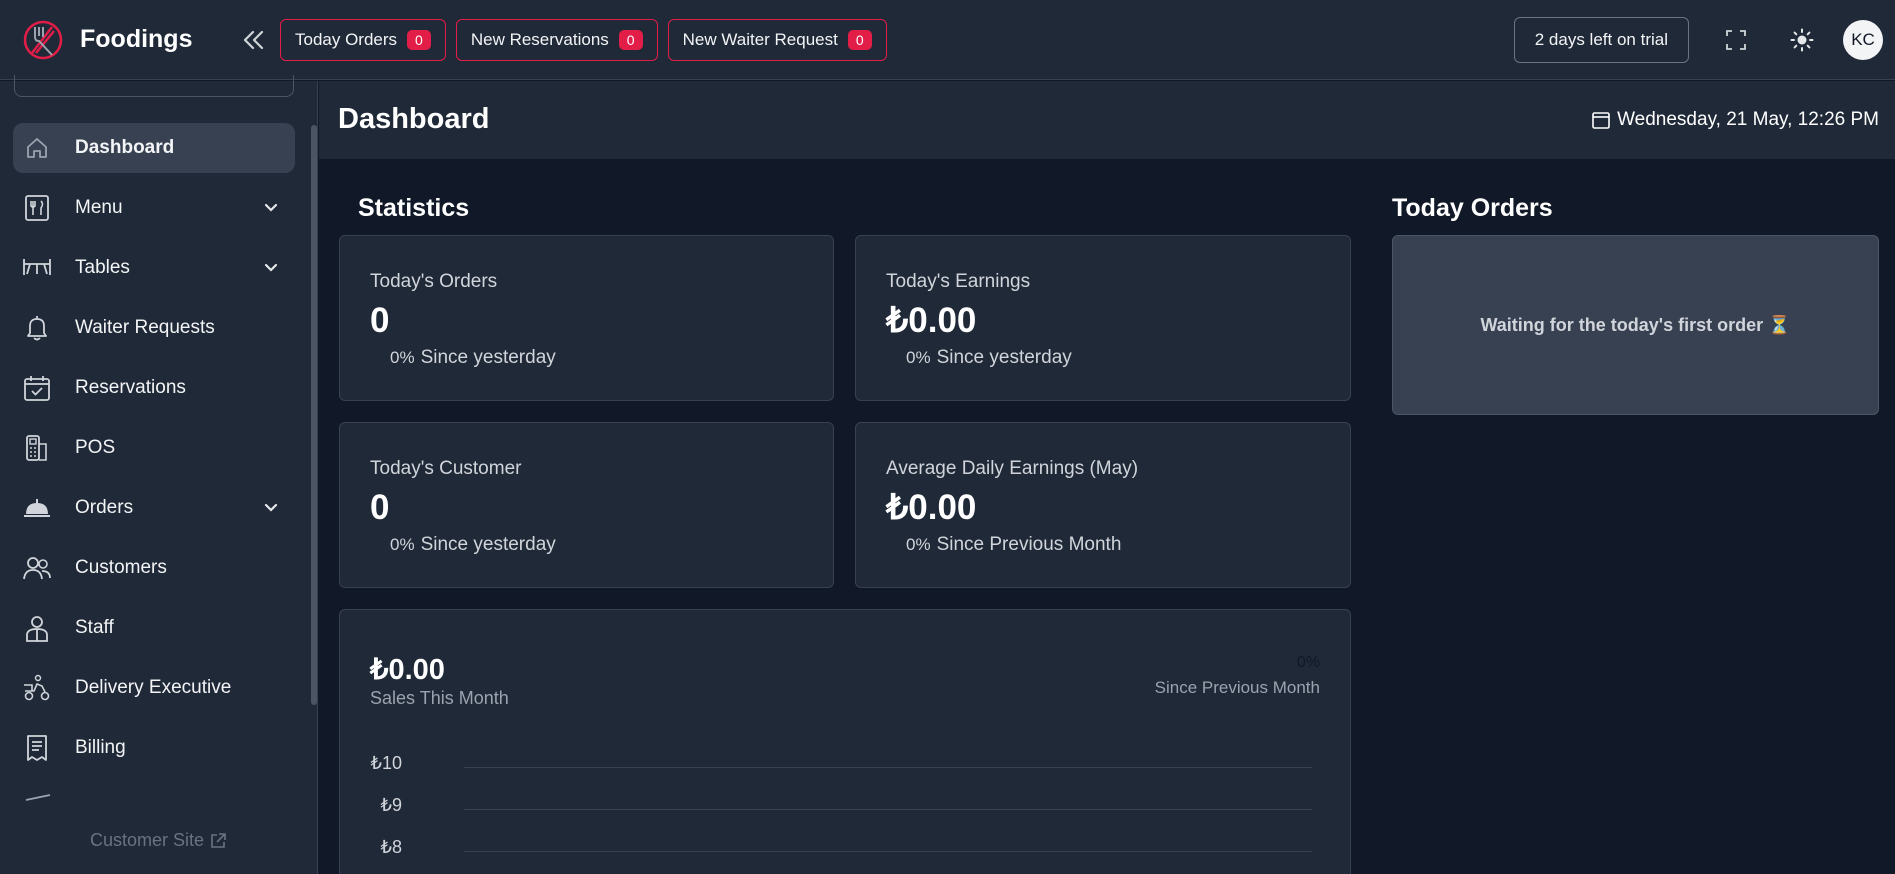 This screenshot has width=1895, height=874. What do you see at coordinates (1237, 687) in the screenshot?
I see `sales-change-since: Since Previous Month` at bounding box center [1237, 687].